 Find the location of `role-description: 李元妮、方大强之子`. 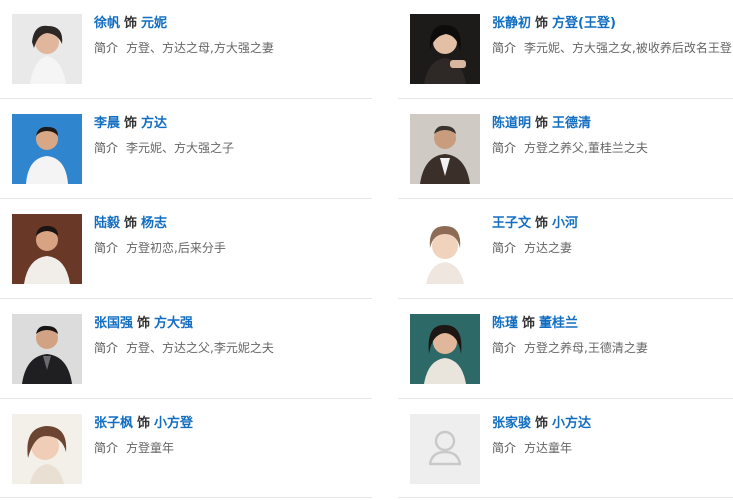

role-description: 李元妮、方大强之子 is located at coordinates (180, 148).